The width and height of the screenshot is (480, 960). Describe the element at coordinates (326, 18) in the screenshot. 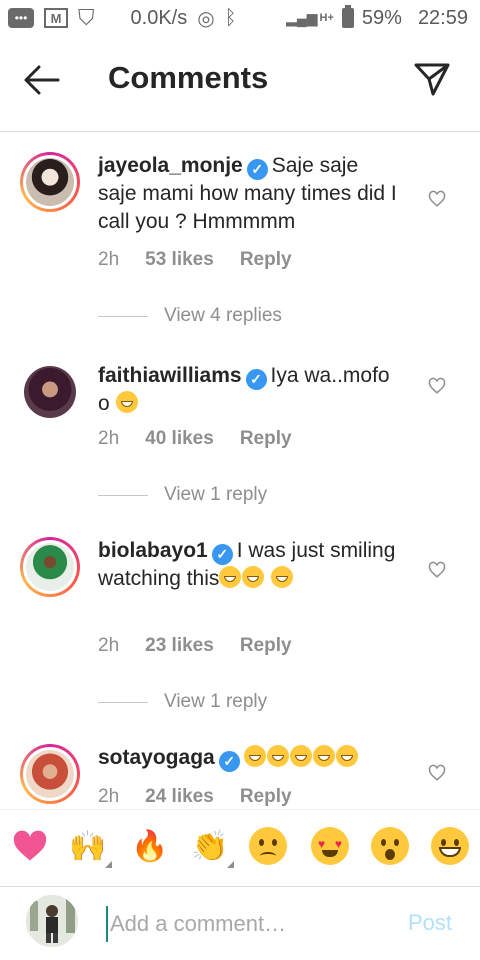

I see `network-type: H+` at that location.